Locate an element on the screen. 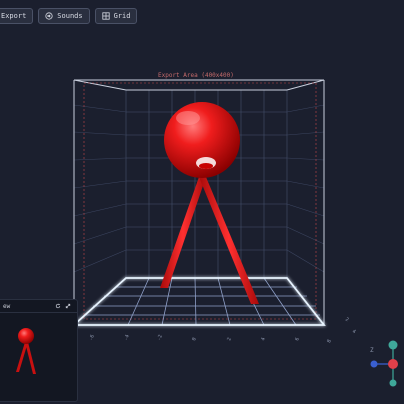 The image size is (404, 404). axis-tick: 4 is located at coordinates (263, 339).